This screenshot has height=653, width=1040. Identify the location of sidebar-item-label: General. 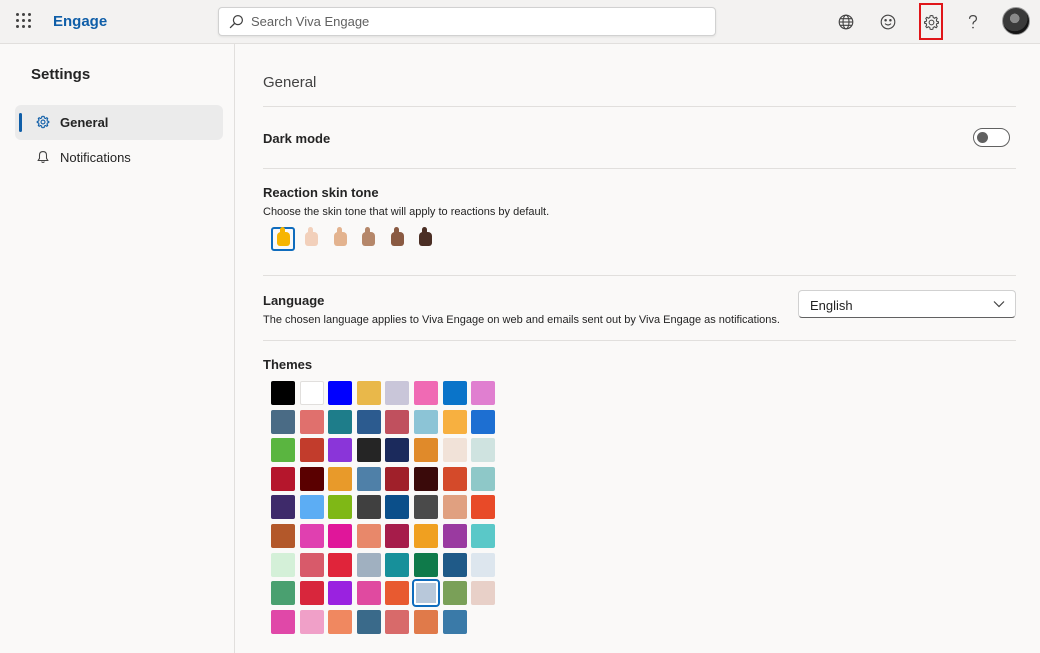
(84, 122).